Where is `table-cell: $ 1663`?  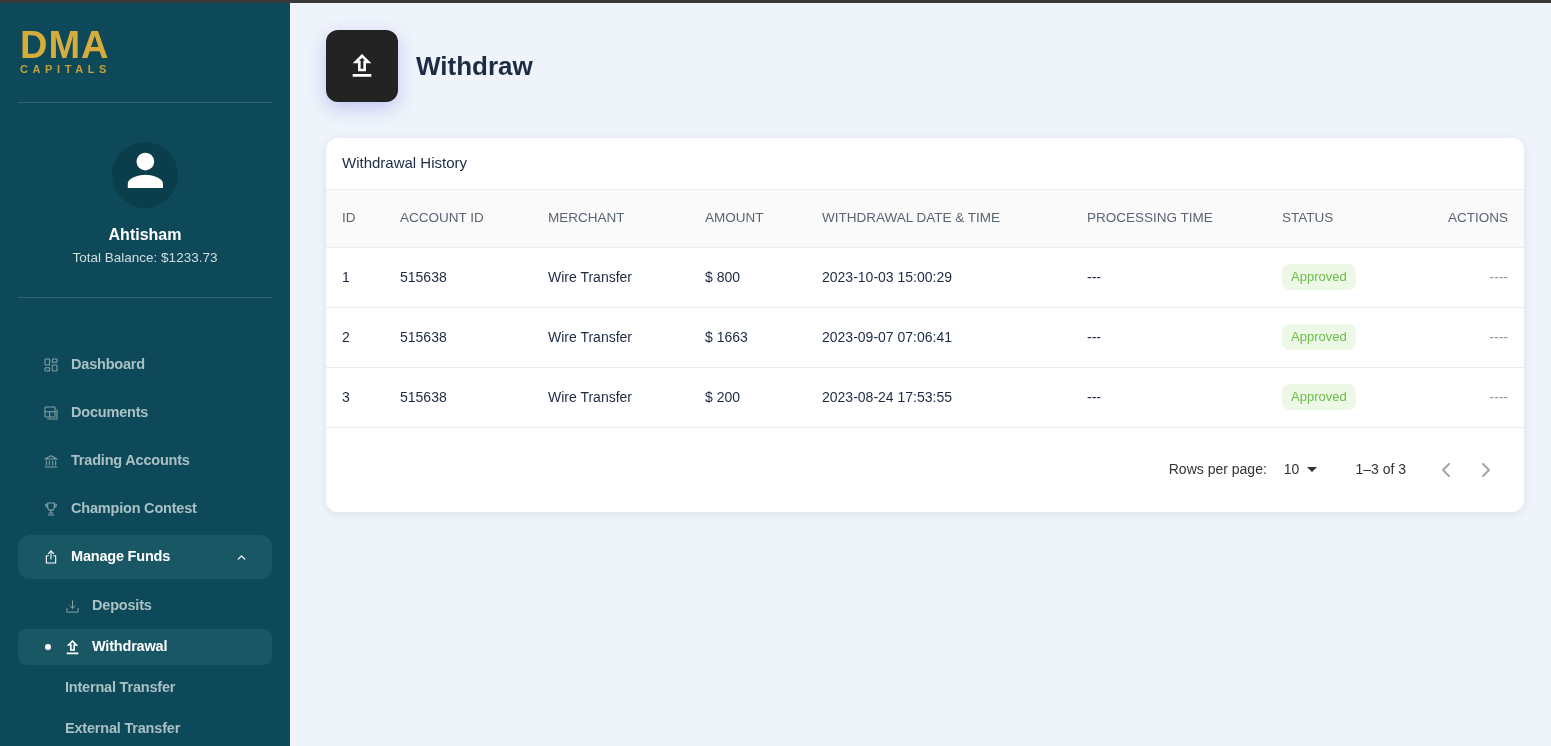 table-cell: $ 1663 is located at coordinates (747, 337).